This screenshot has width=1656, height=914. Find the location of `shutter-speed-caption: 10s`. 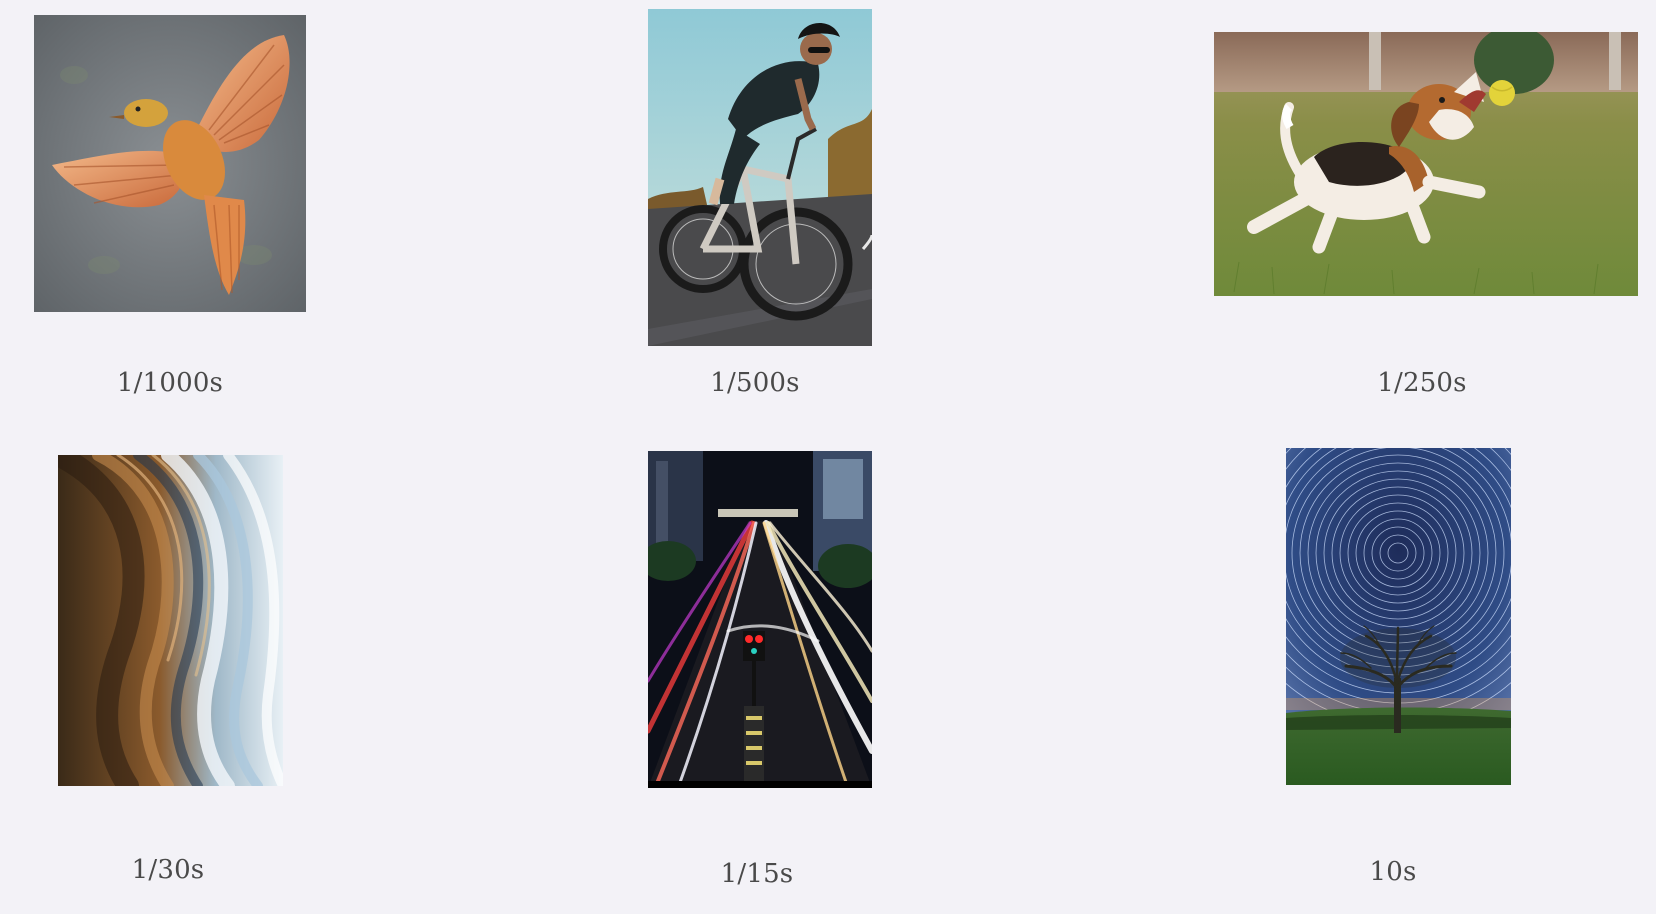

shutter-speed-caption: 10s is located at coordinates (1393, 872).